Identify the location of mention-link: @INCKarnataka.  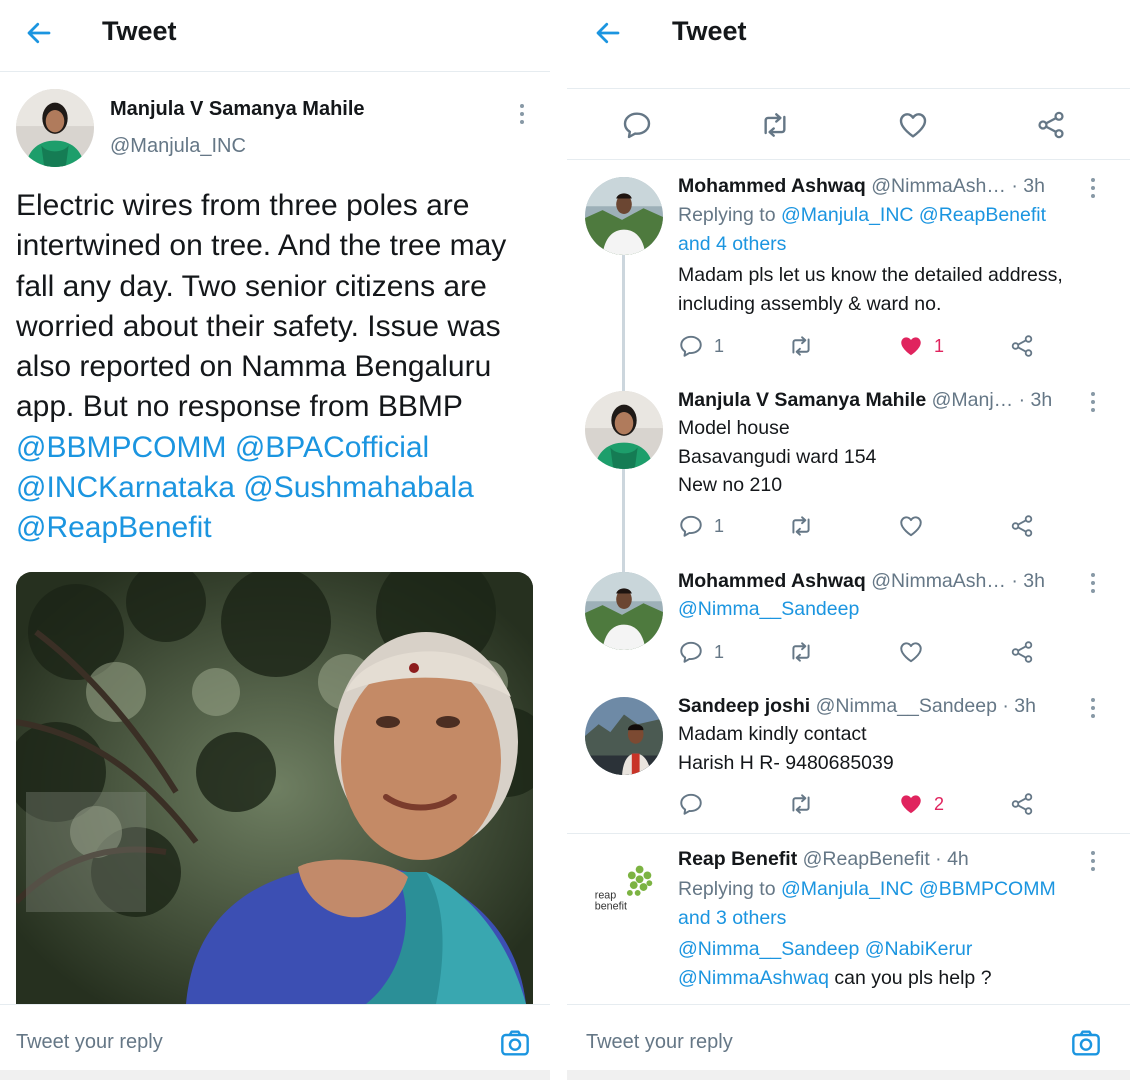
(125, 487).